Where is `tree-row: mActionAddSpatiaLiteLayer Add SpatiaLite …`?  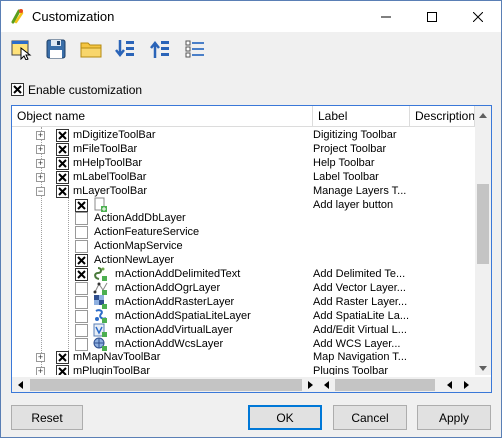
tree-row: mActionAddSpatiaLiteLayer Add SpatiaLite … is located at coordinates (243, 315).